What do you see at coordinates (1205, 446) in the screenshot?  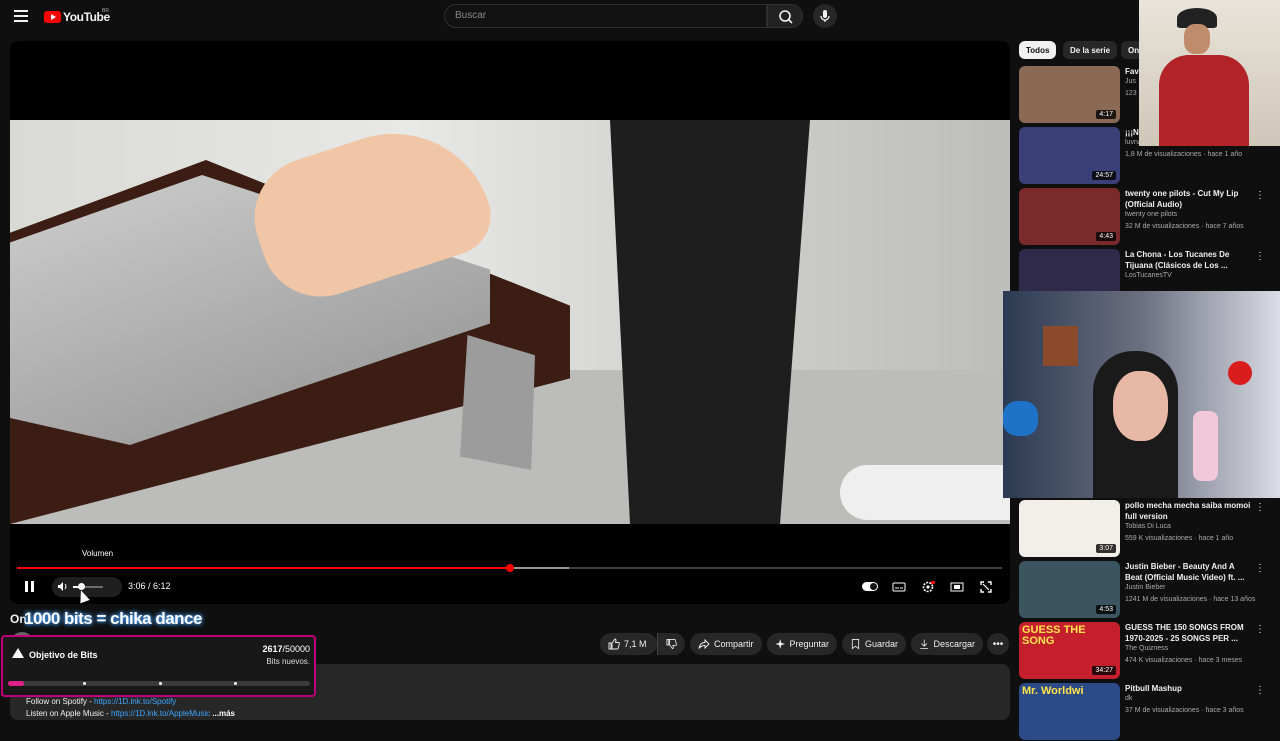 I see `pink-mic` at bounding box center [1205, 446].